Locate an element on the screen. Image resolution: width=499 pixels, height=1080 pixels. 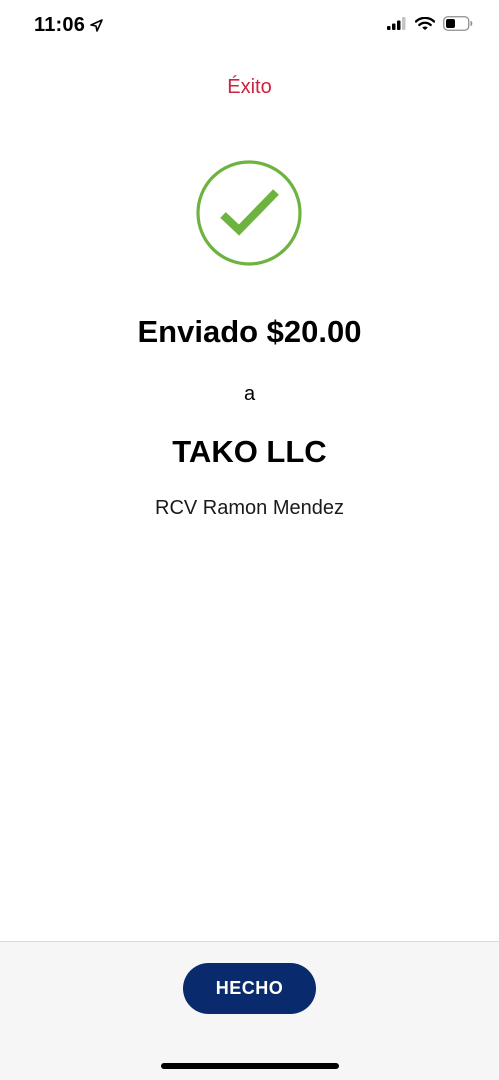
check-circle-icon is located at coordinates (249, 213).